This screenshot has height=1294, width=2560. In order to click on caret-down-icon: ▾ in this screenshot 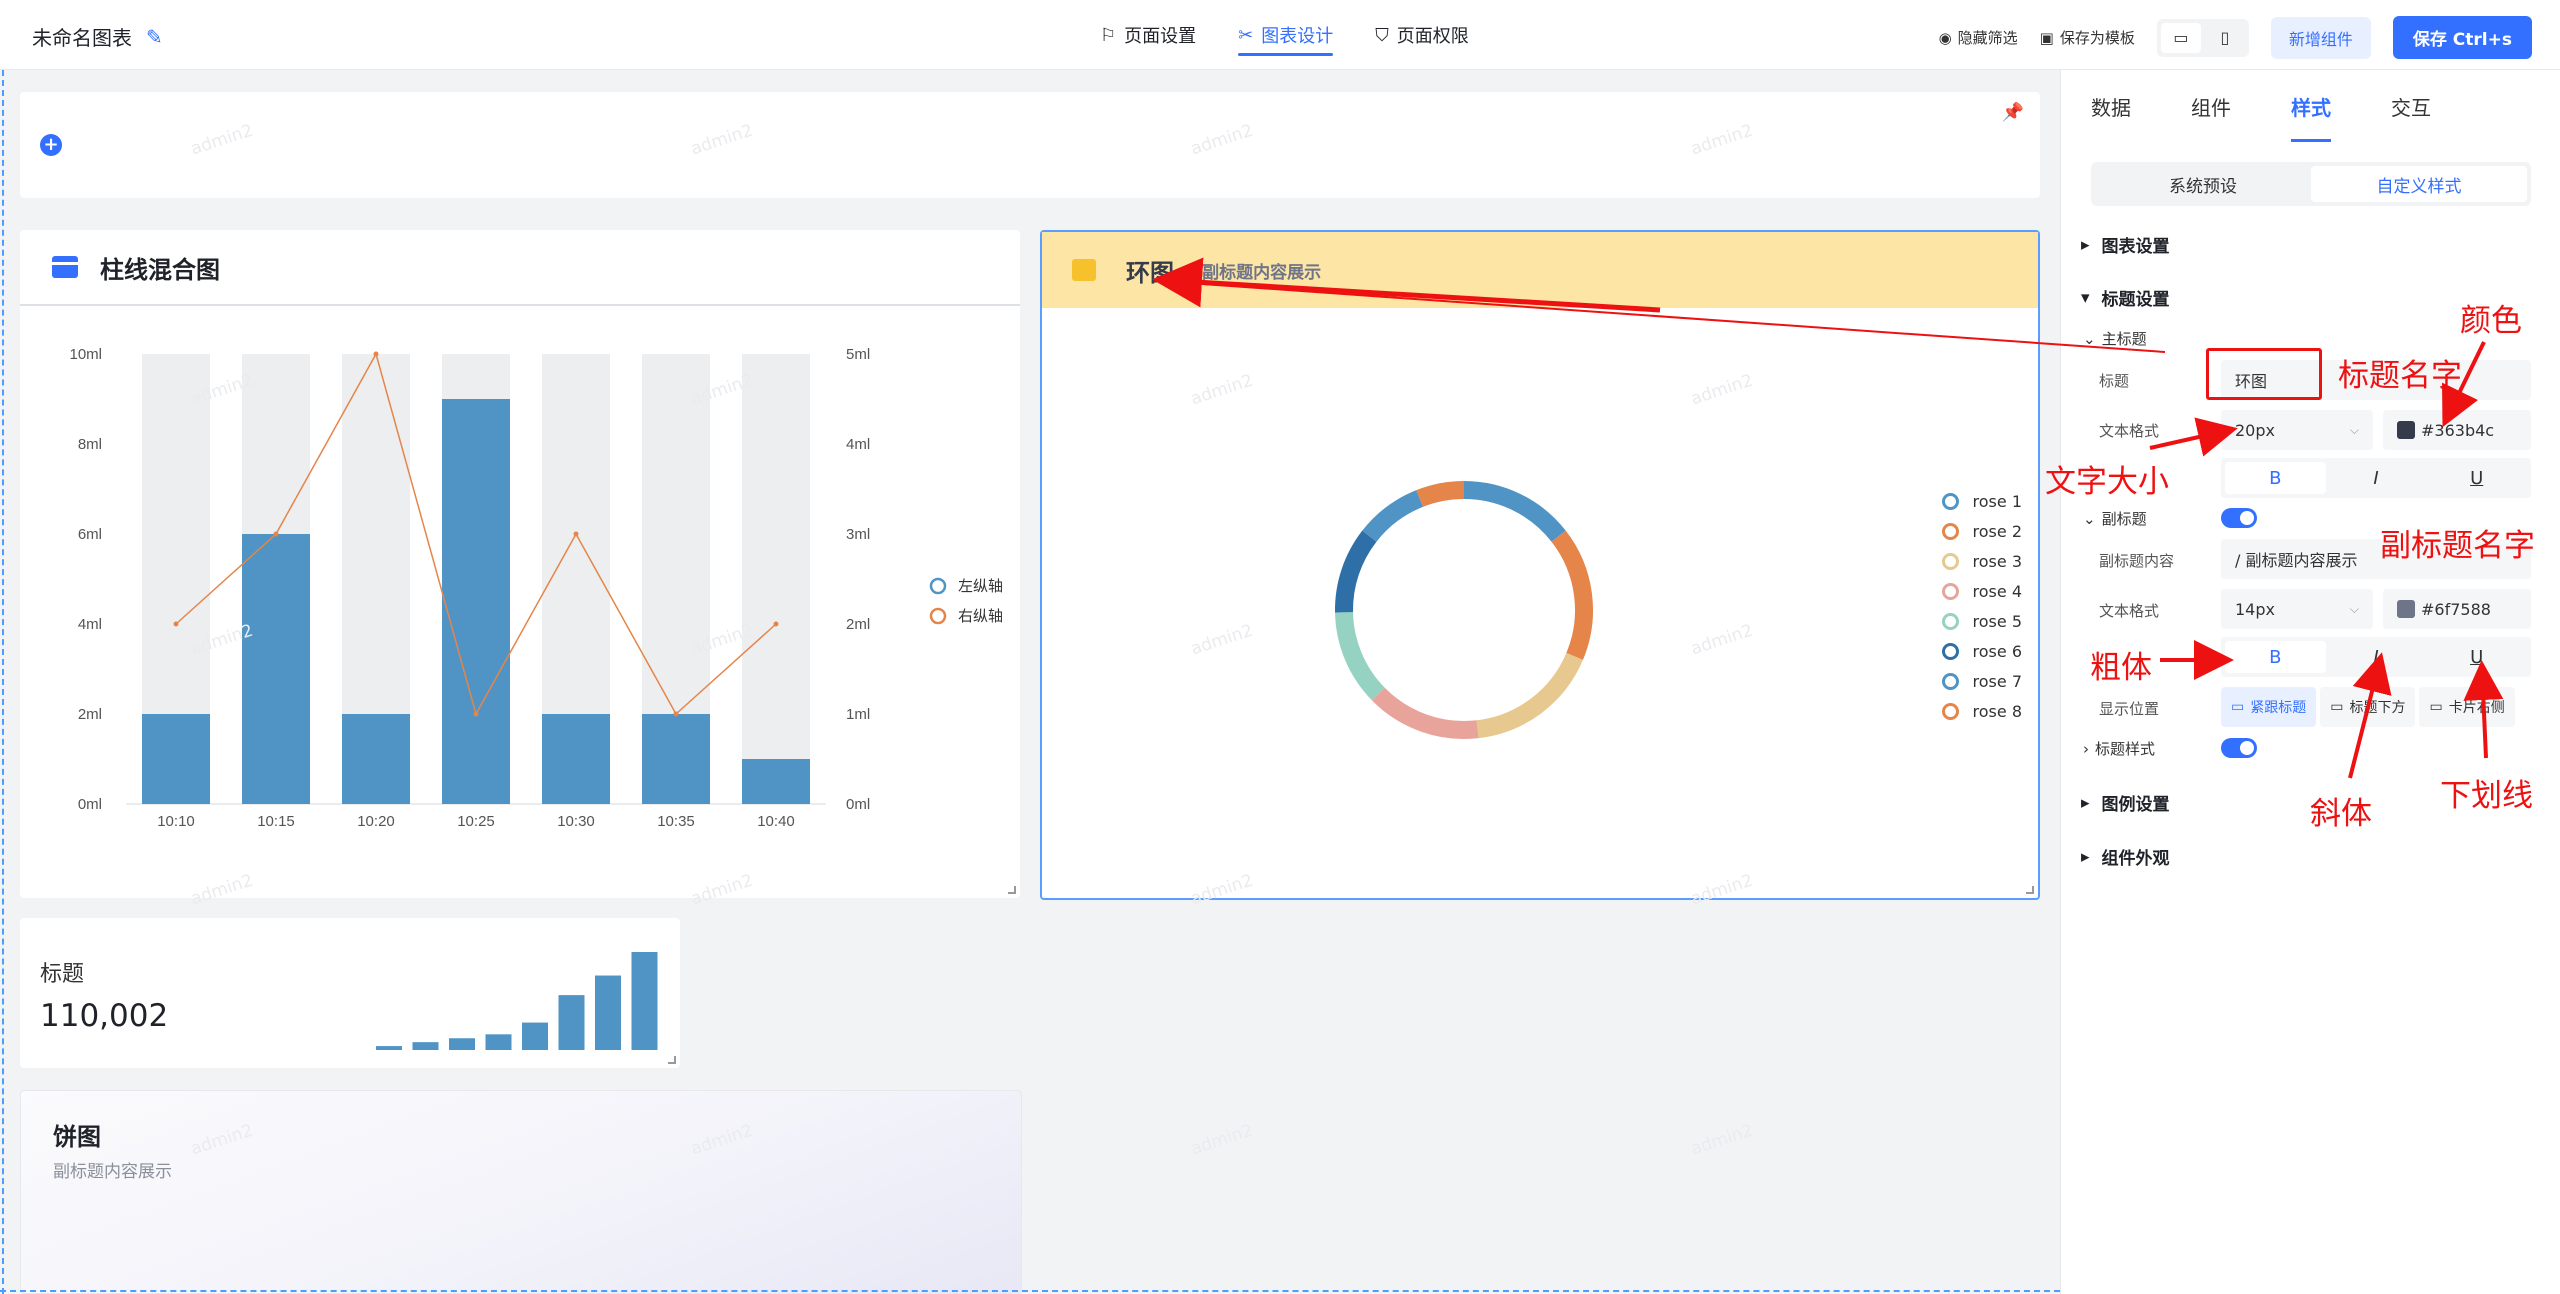, I will do `click(2085, 297)`.